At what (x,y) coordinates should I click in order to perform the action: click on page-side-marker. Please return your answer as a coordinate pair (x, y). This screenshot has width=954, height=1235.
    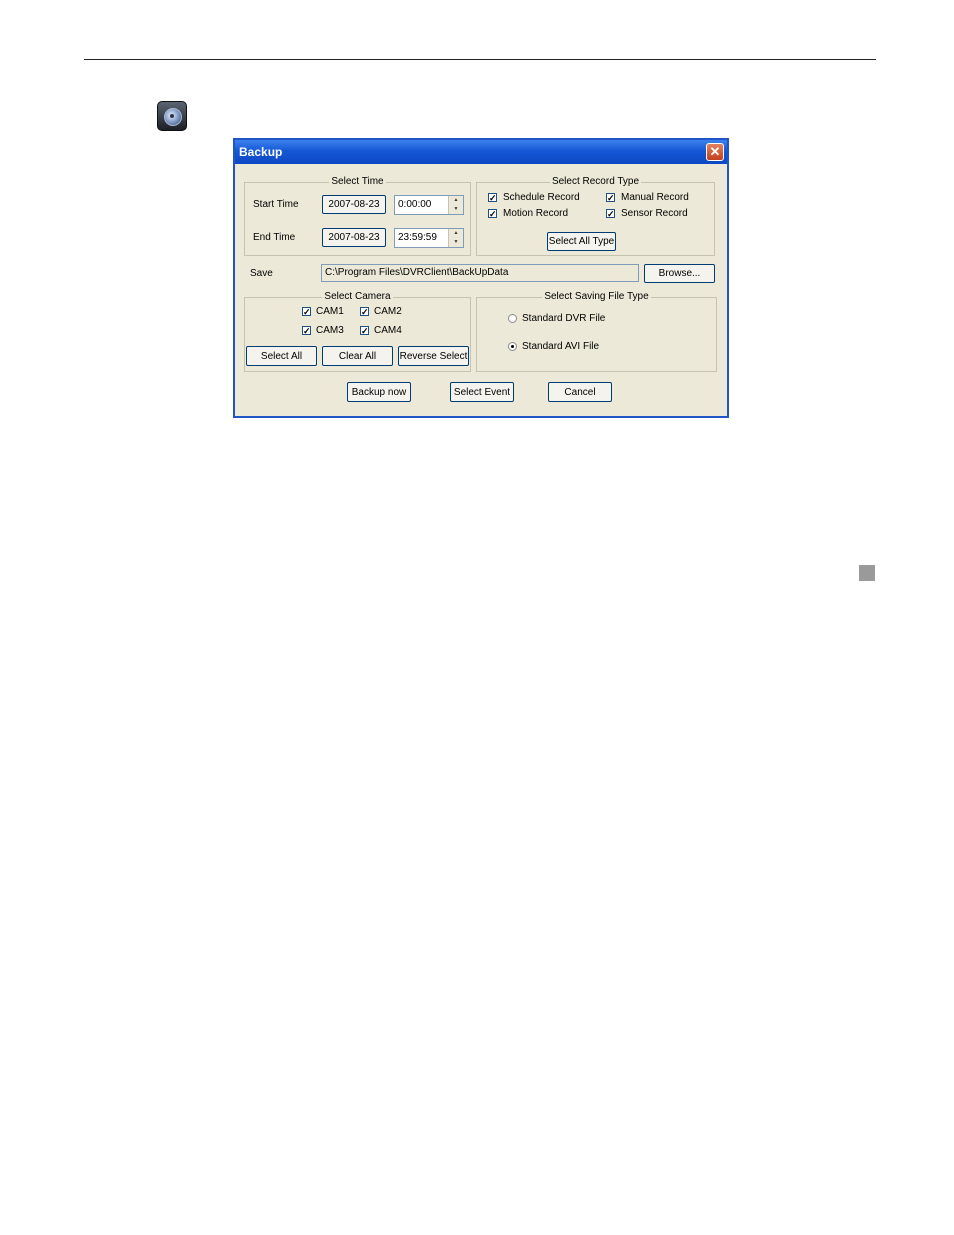
    Looking at the image, I should click on (867, 573).